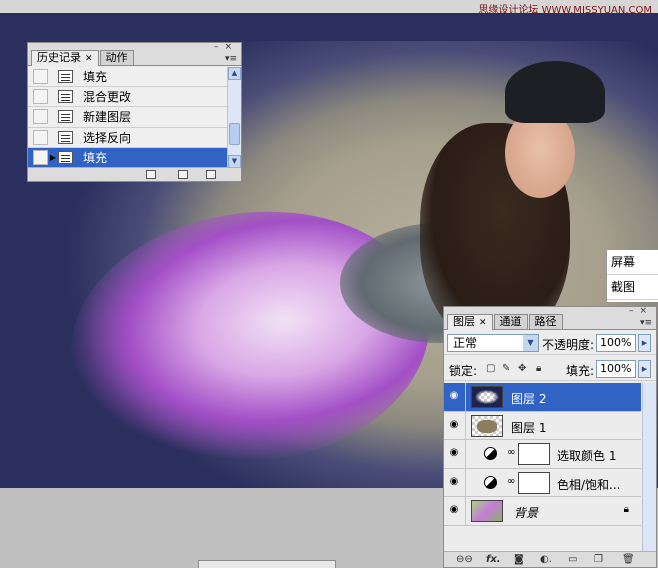 The height and width of the screenshot is (568, 658). I want to click on blend-mode-value: 正常, so click(465, 343).